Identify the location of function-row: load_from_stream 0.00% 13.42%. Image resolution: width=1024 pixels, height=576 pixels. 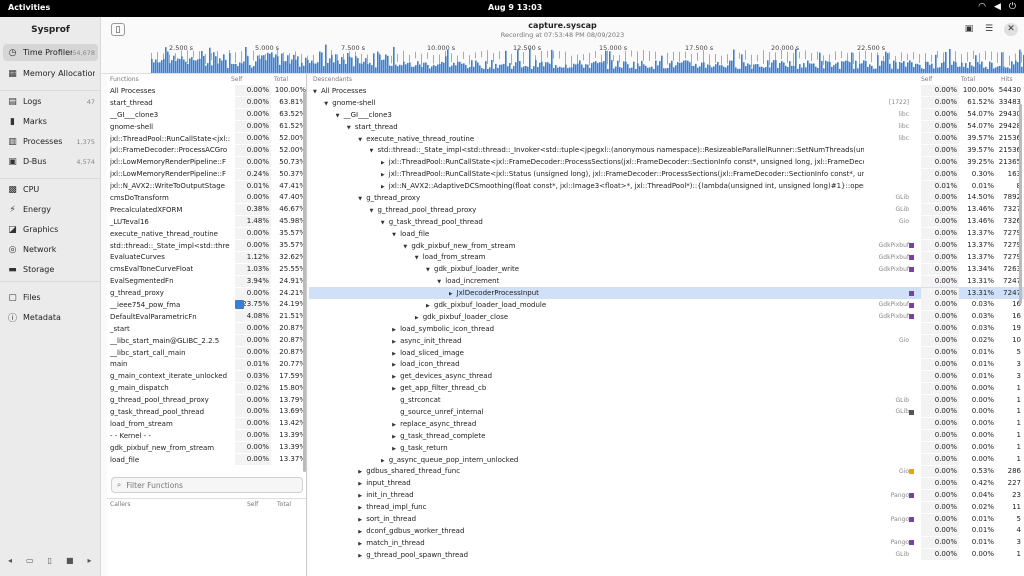
(206, 424).